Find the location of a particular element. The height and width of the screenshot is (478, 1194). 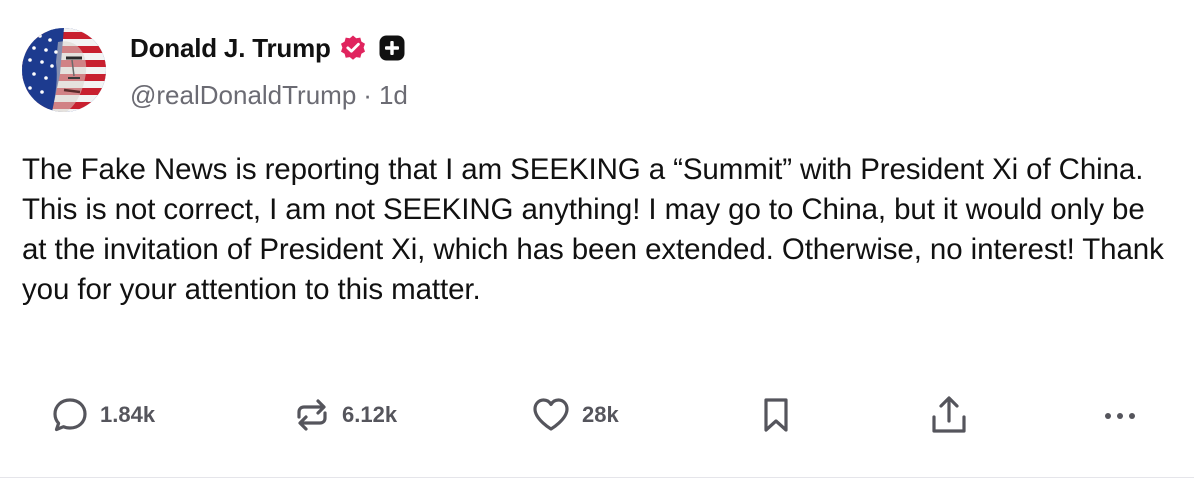

verified-badge-icon is located at coordinates (353, 48).